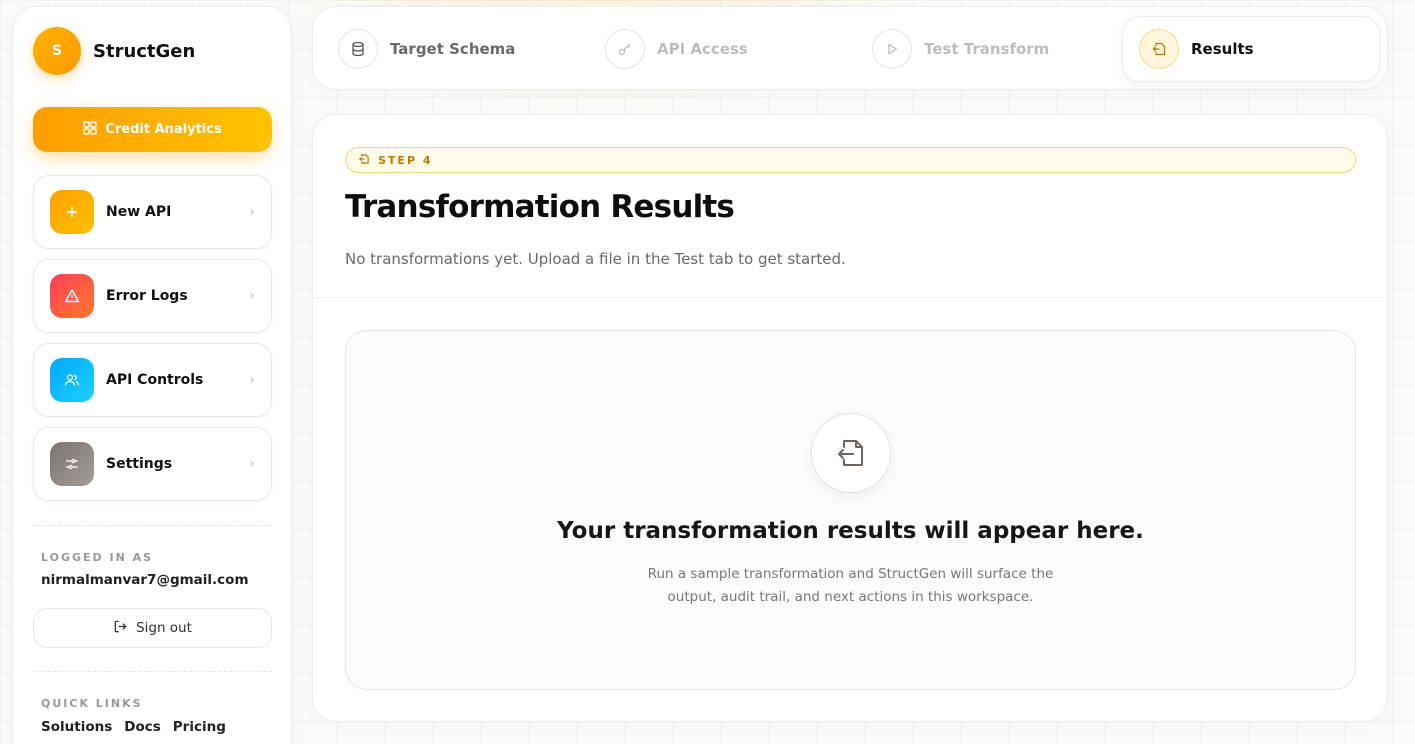 The image size is (1415, 744). Describe the element at coordinates (72, 380) in the screenshot. I see `users-icon` at that location.